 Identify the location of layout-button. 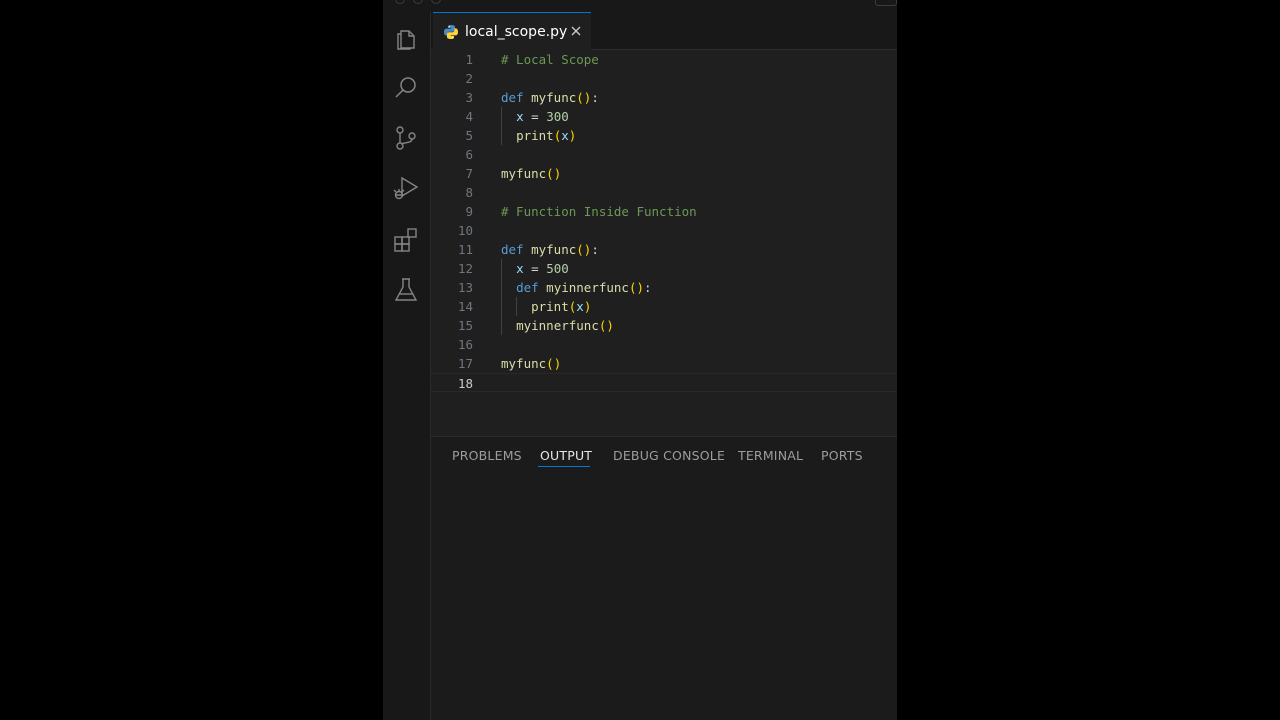
(886, 3).